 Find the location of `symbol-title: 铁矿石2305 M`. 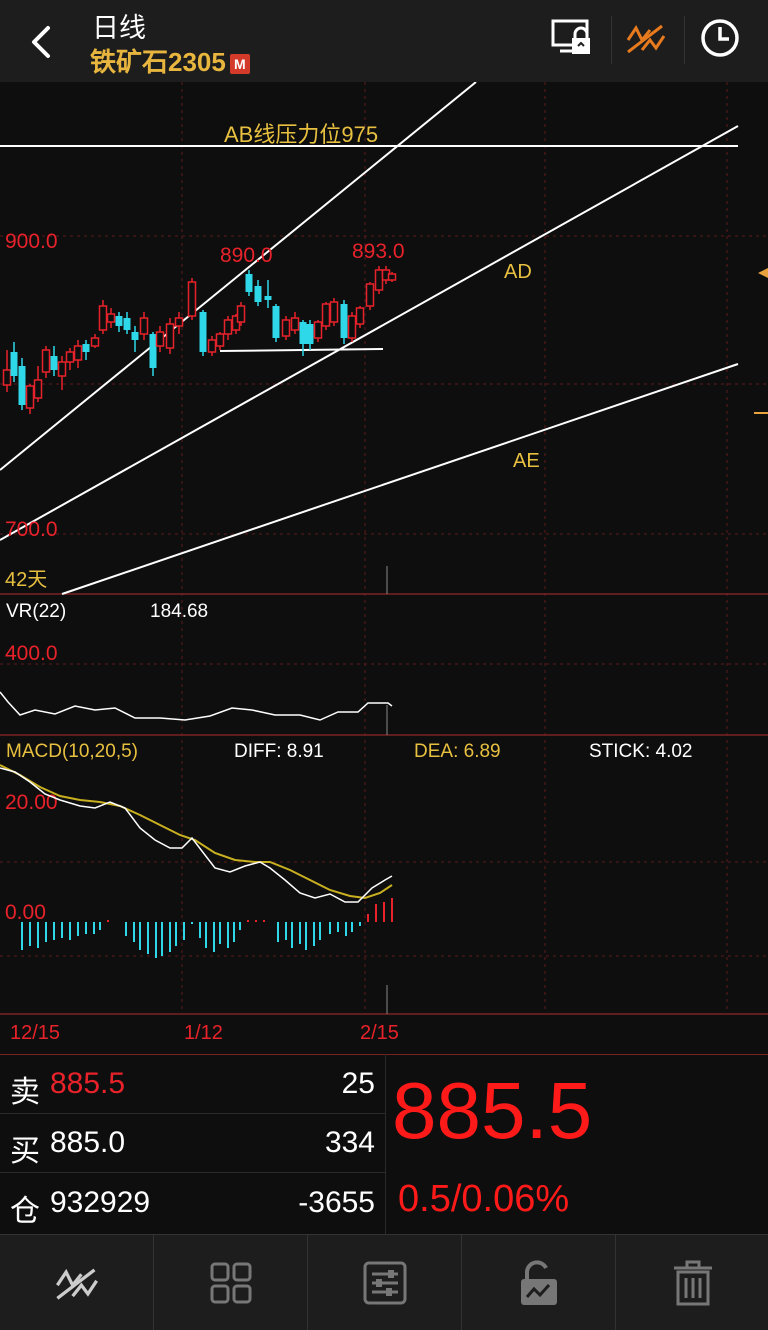

symbol-title: 铁矿石2305 M is located at coordinates (170, 60).